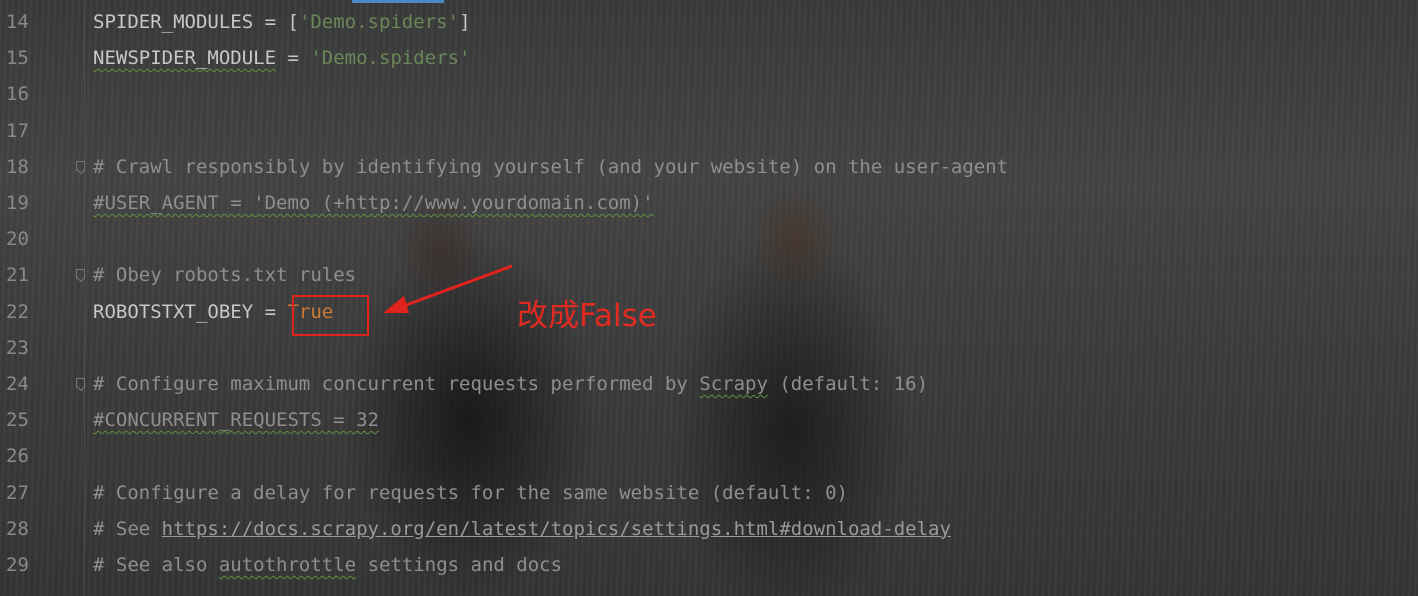 The width and height of the screenshot is (1418, 596). Describe the element at coordinates (17, 130) in the screenshot. I see `line-number: 17` at that location.